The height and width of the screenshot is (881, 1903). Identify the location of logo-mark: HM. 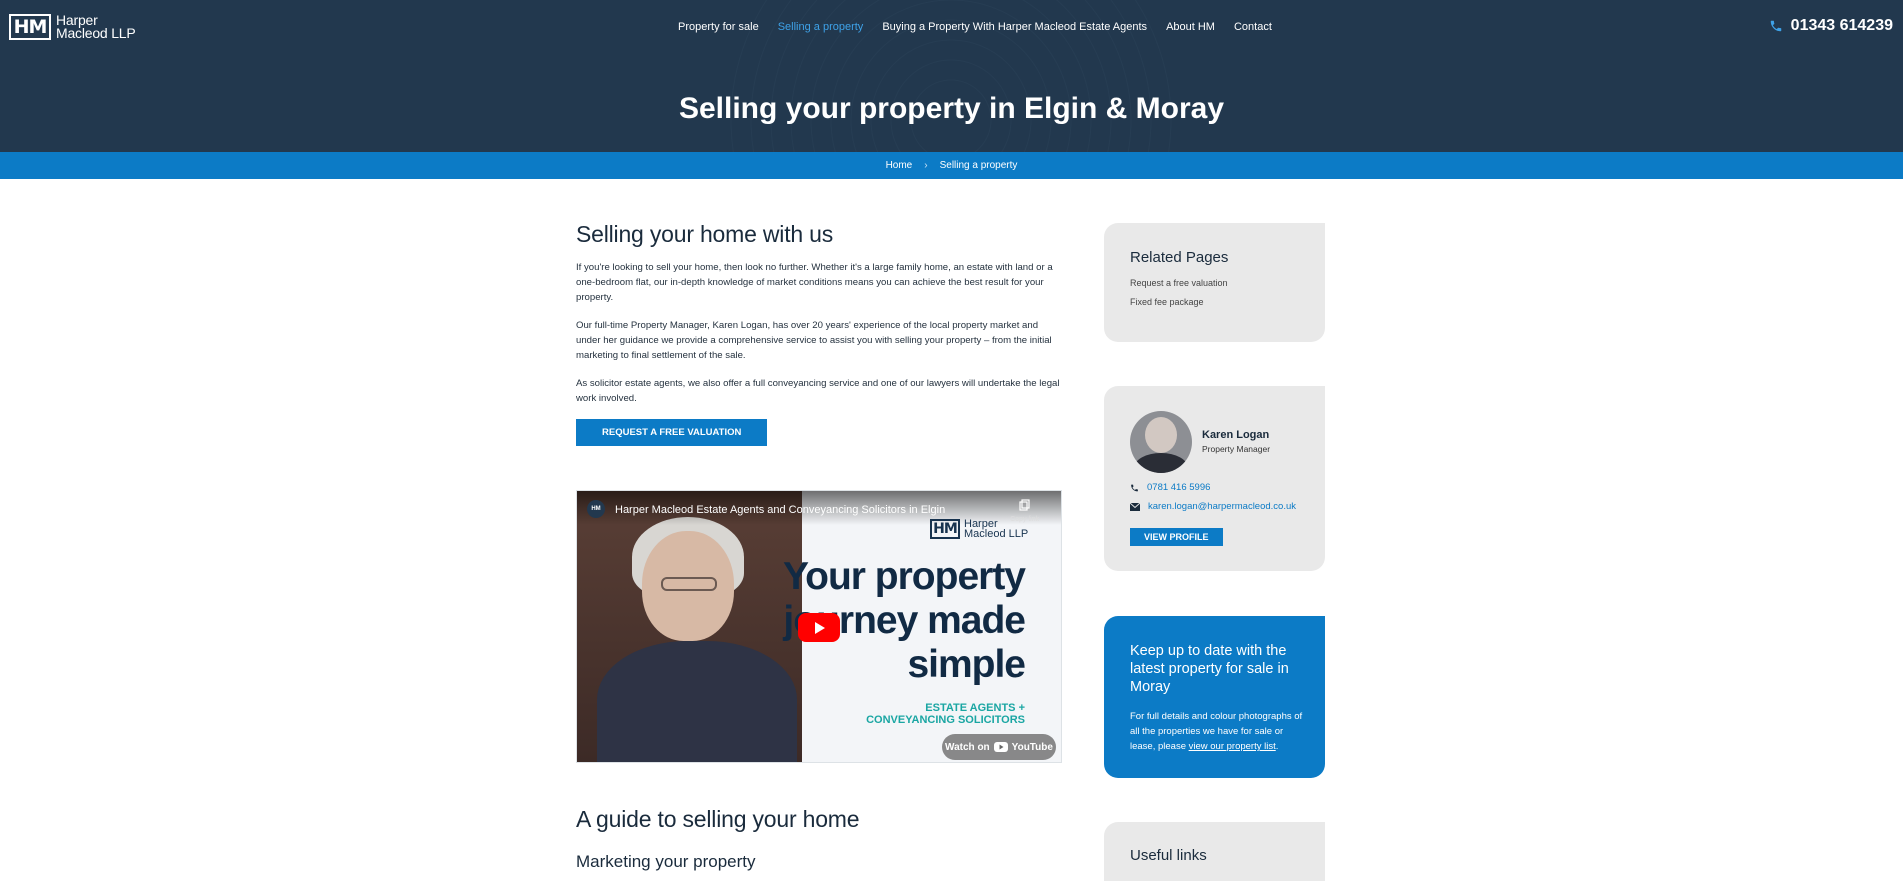
(30, 27).